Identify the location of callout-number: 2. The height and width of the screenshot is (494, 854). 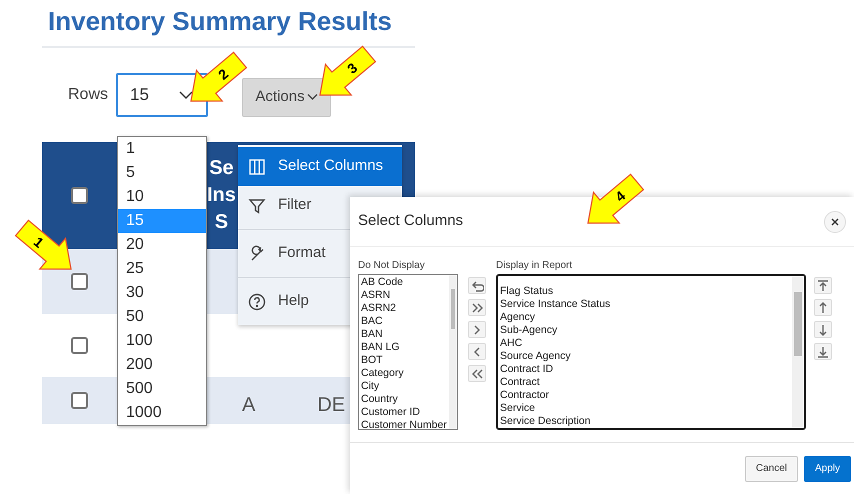
(223, 74).